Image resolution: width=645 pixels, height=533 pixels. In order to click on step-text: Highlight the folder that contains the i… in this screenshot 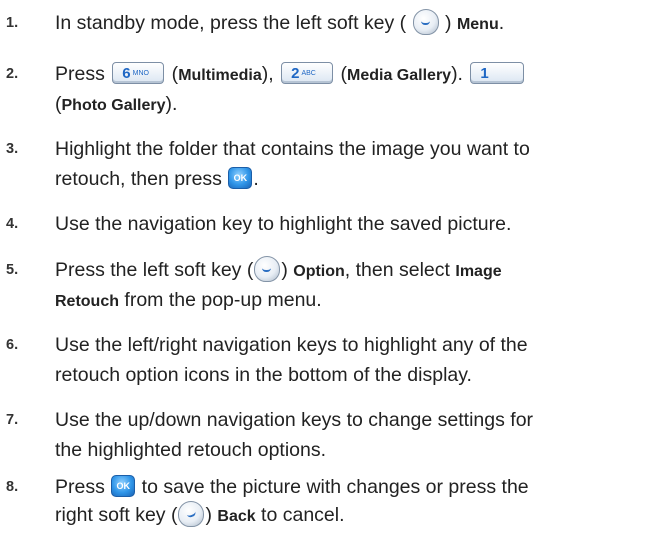, I will do `click(292, 149)`.